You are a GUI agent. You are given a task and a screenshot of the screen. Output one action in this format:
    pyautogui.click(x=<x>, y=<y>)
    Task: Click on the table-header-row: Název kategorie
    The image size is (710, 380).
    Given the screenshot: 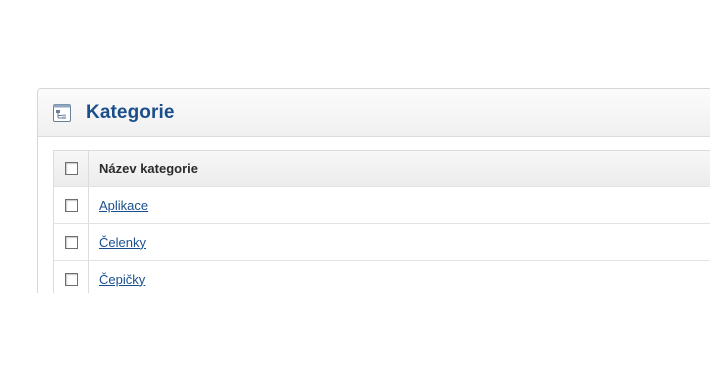 What is the action you would take?
    pyautogui.click(x=381, y=168)
    